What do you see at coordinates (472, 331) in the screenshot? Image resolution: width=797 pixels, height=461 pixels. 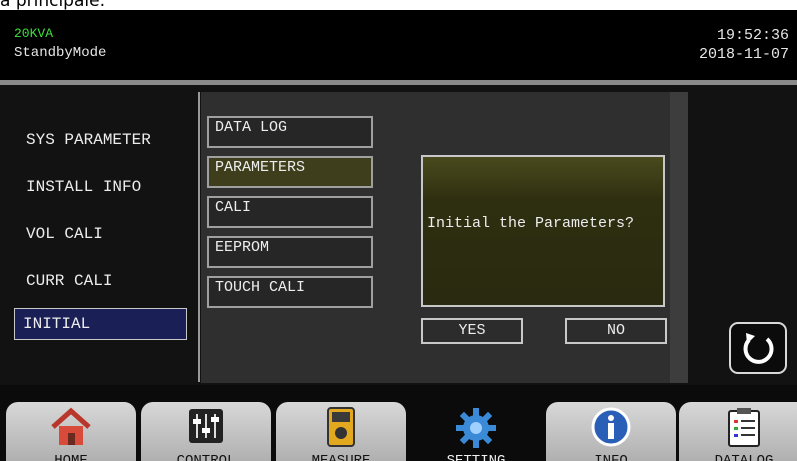 I see `yes-button: YES` at bounding box center [472, 331].